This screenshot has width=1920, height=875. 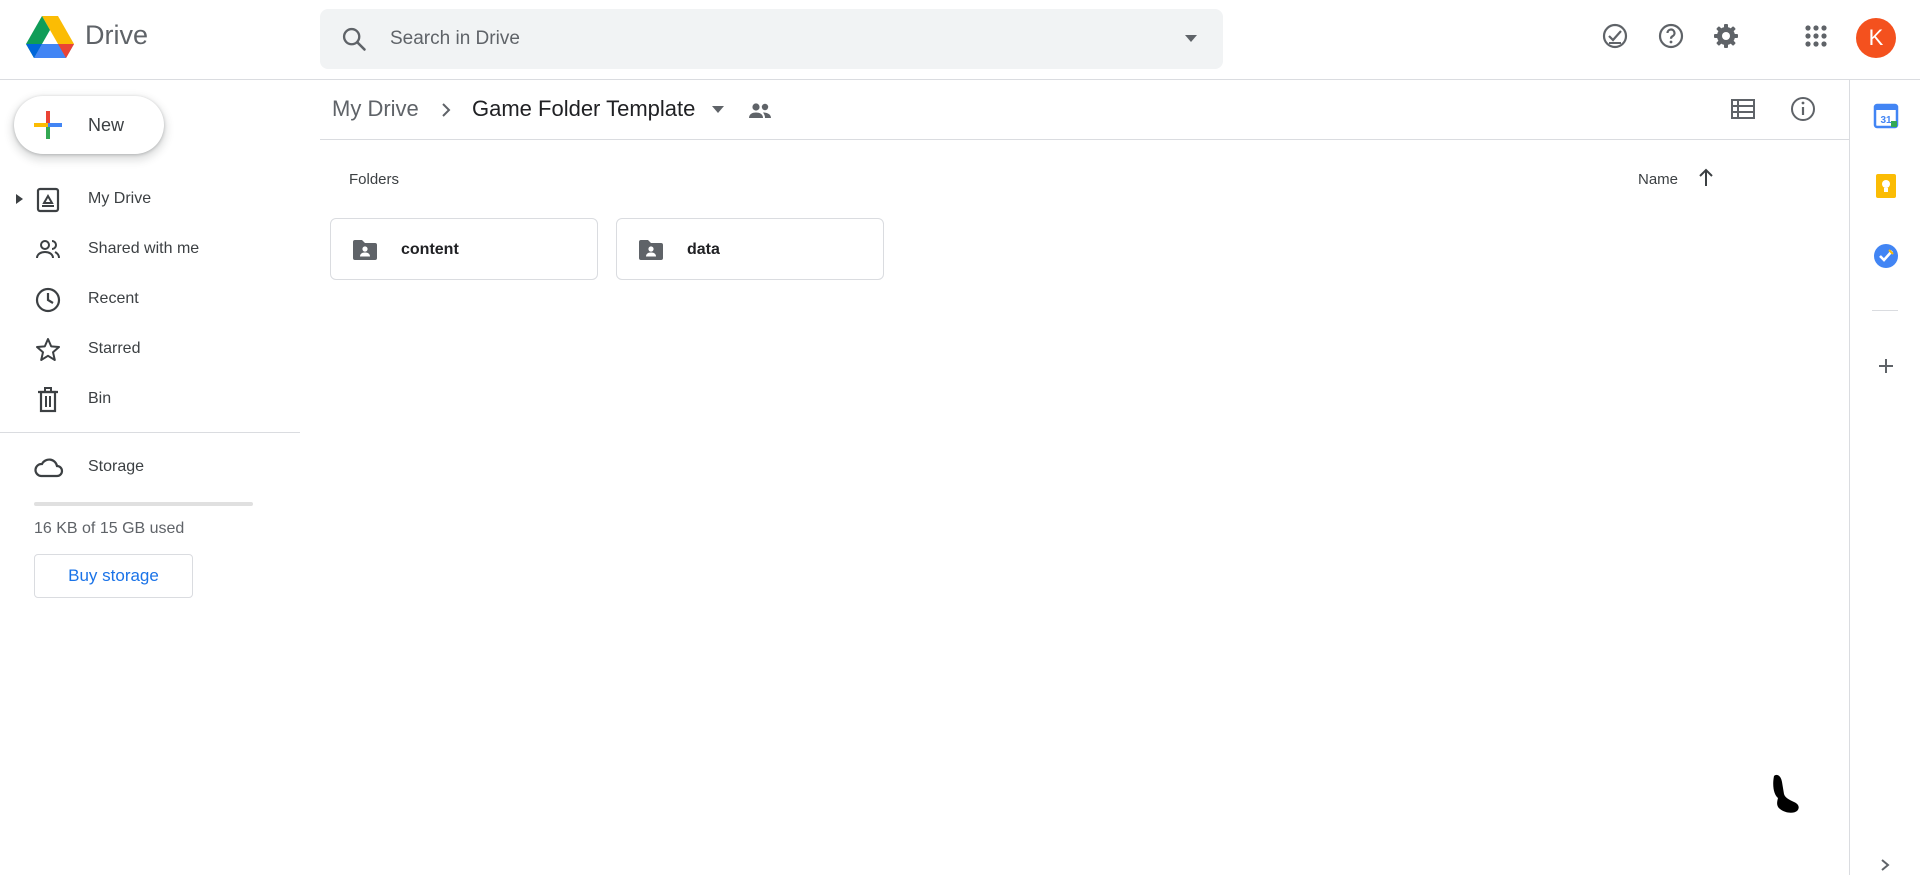 I want to click on sidebar-item-label: Starred, so click(x=114, y=348).